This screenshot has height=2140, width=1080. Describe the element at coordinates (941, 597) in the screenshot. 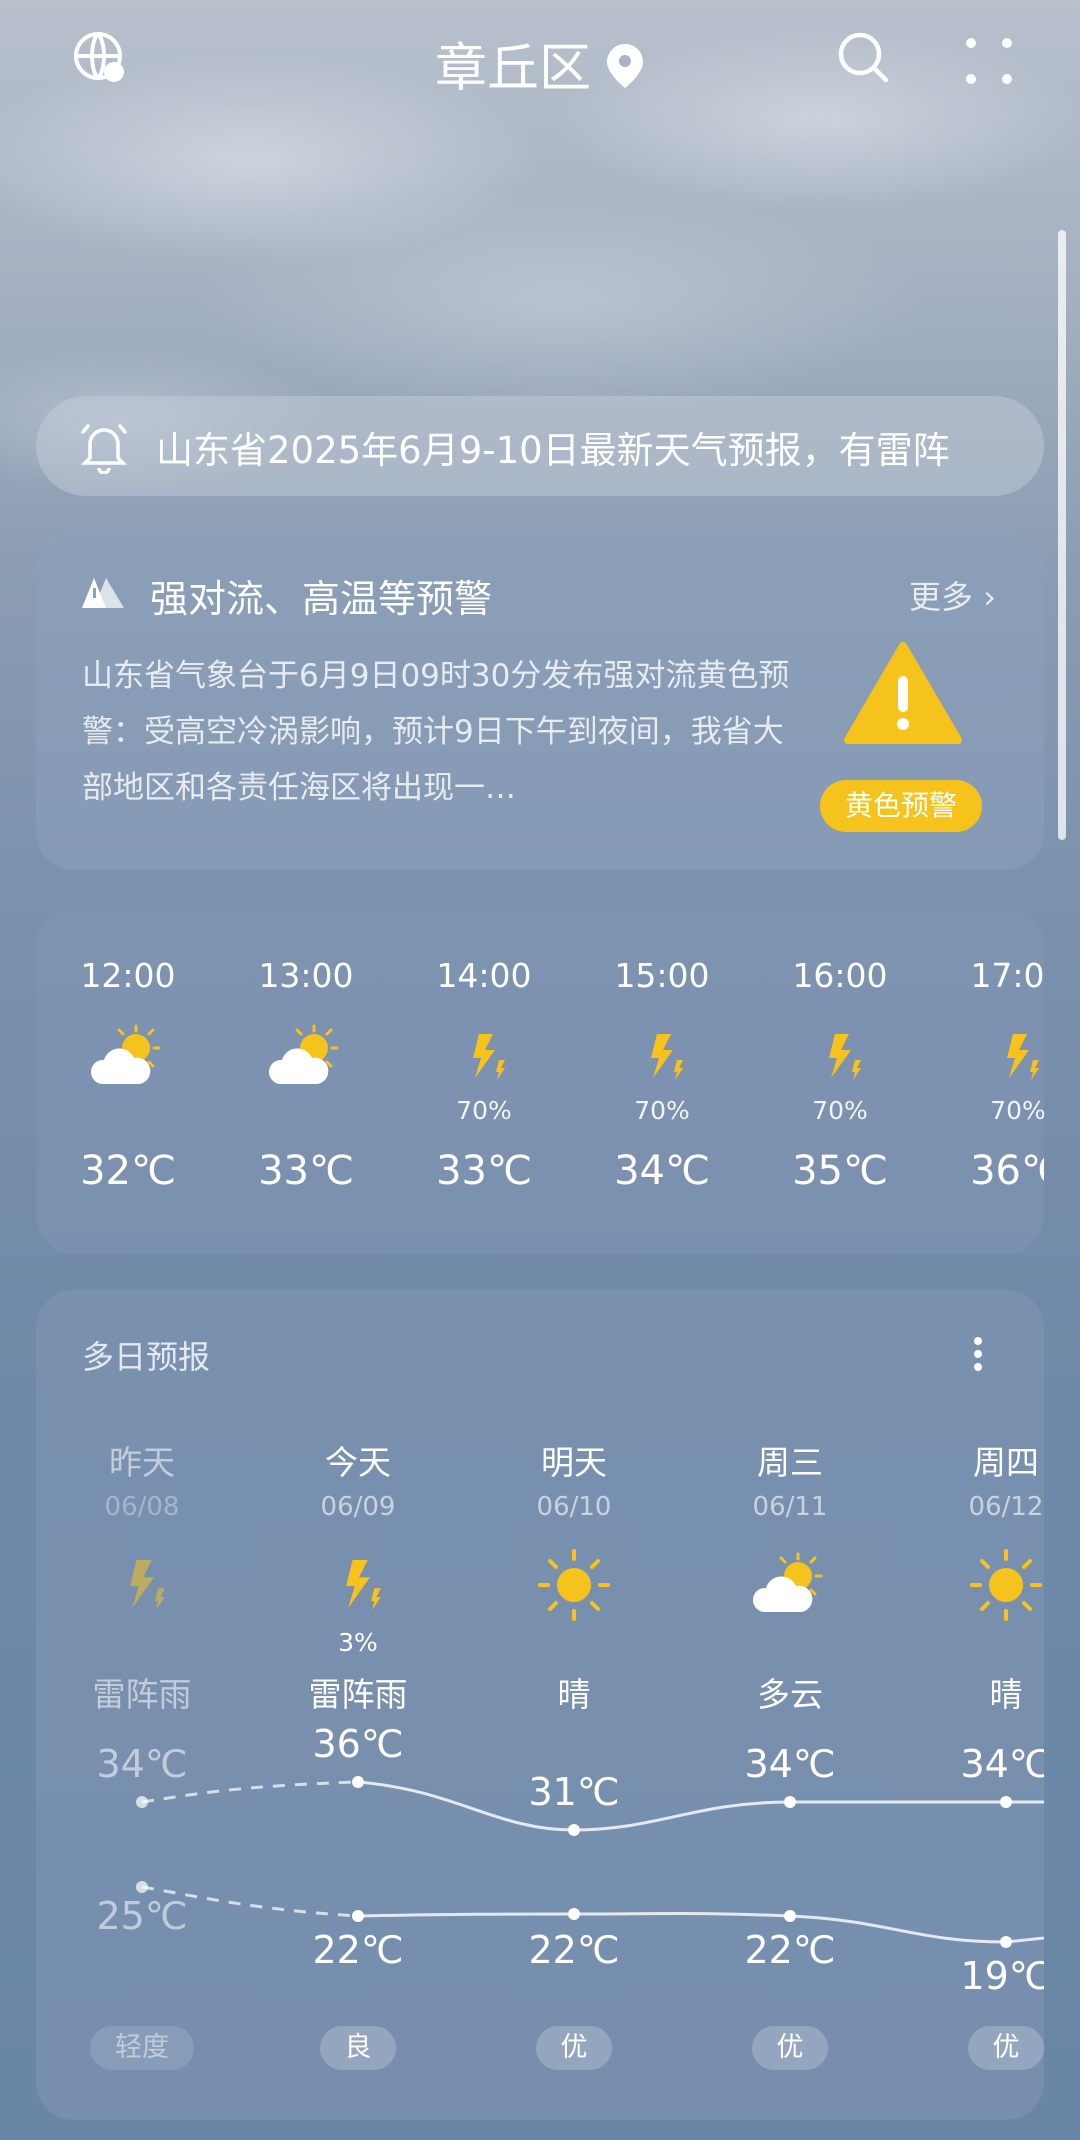

I see `more-label: 更多` at that location.